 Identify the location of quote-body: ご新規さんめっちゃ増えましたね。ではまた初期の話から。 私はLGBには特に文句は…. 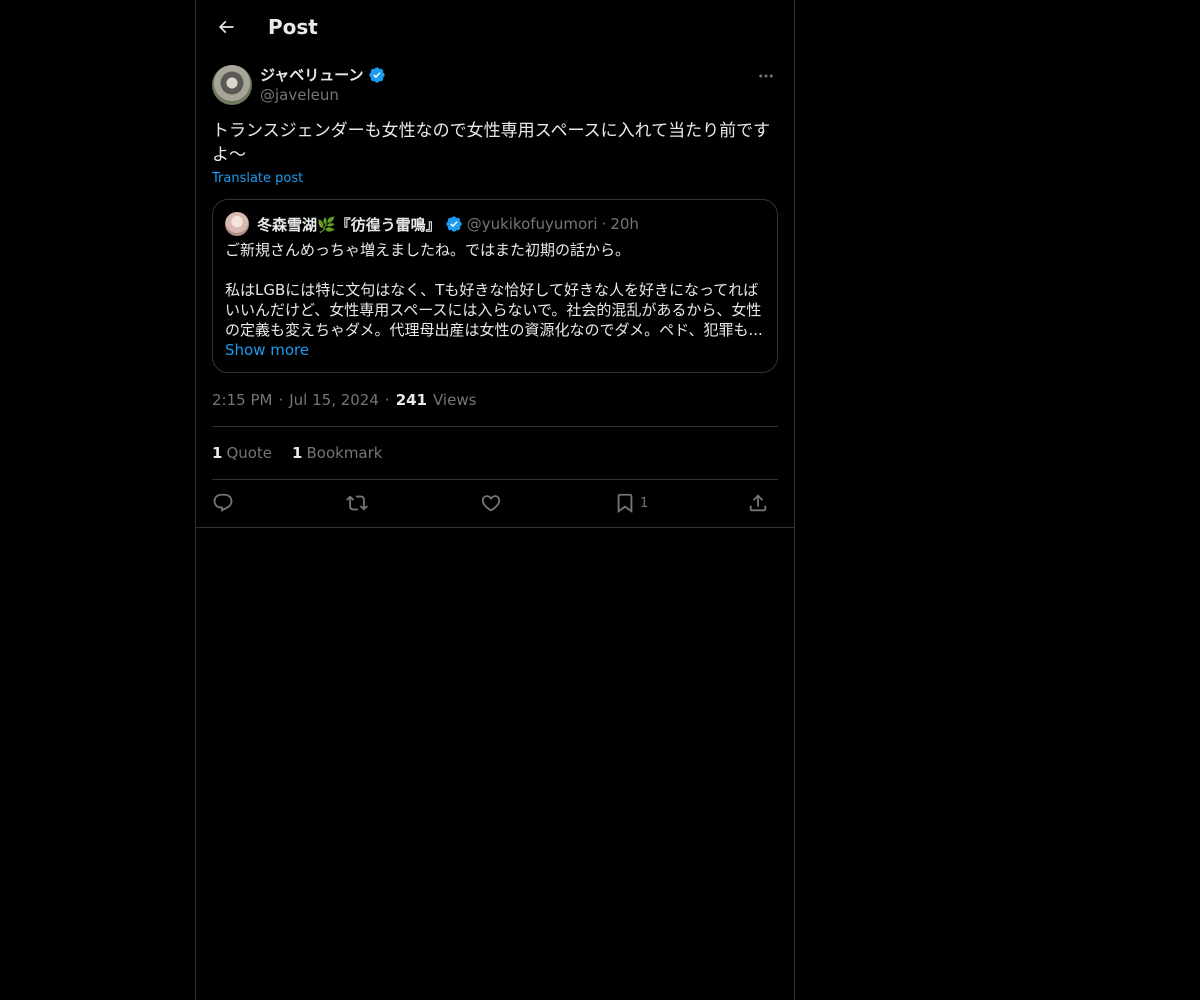
(495, 290).